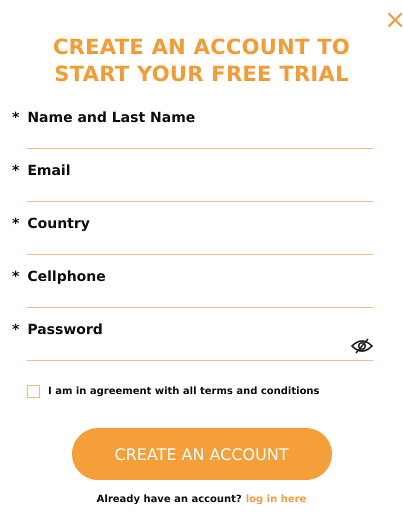  I want to click on field-label: Name and Last Name, so click(111, 118).